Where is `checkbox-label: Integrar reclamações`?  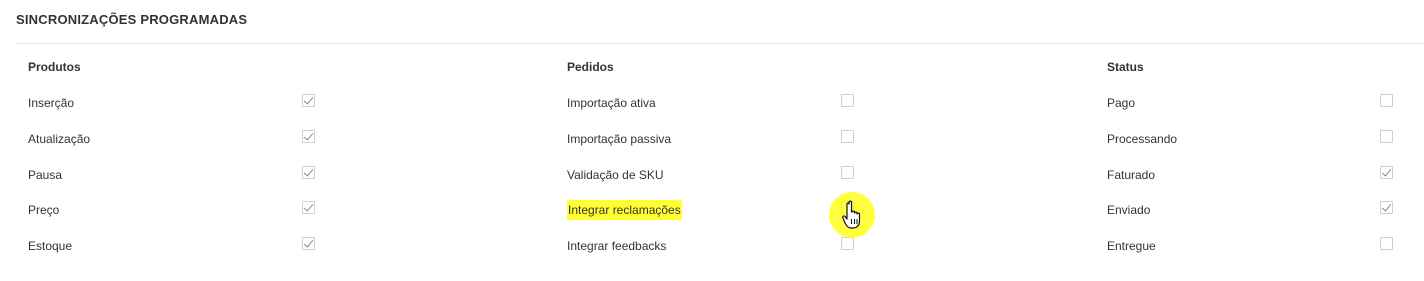
checkbox-label: Integrar reclamações is located at coordinates (624, 210).